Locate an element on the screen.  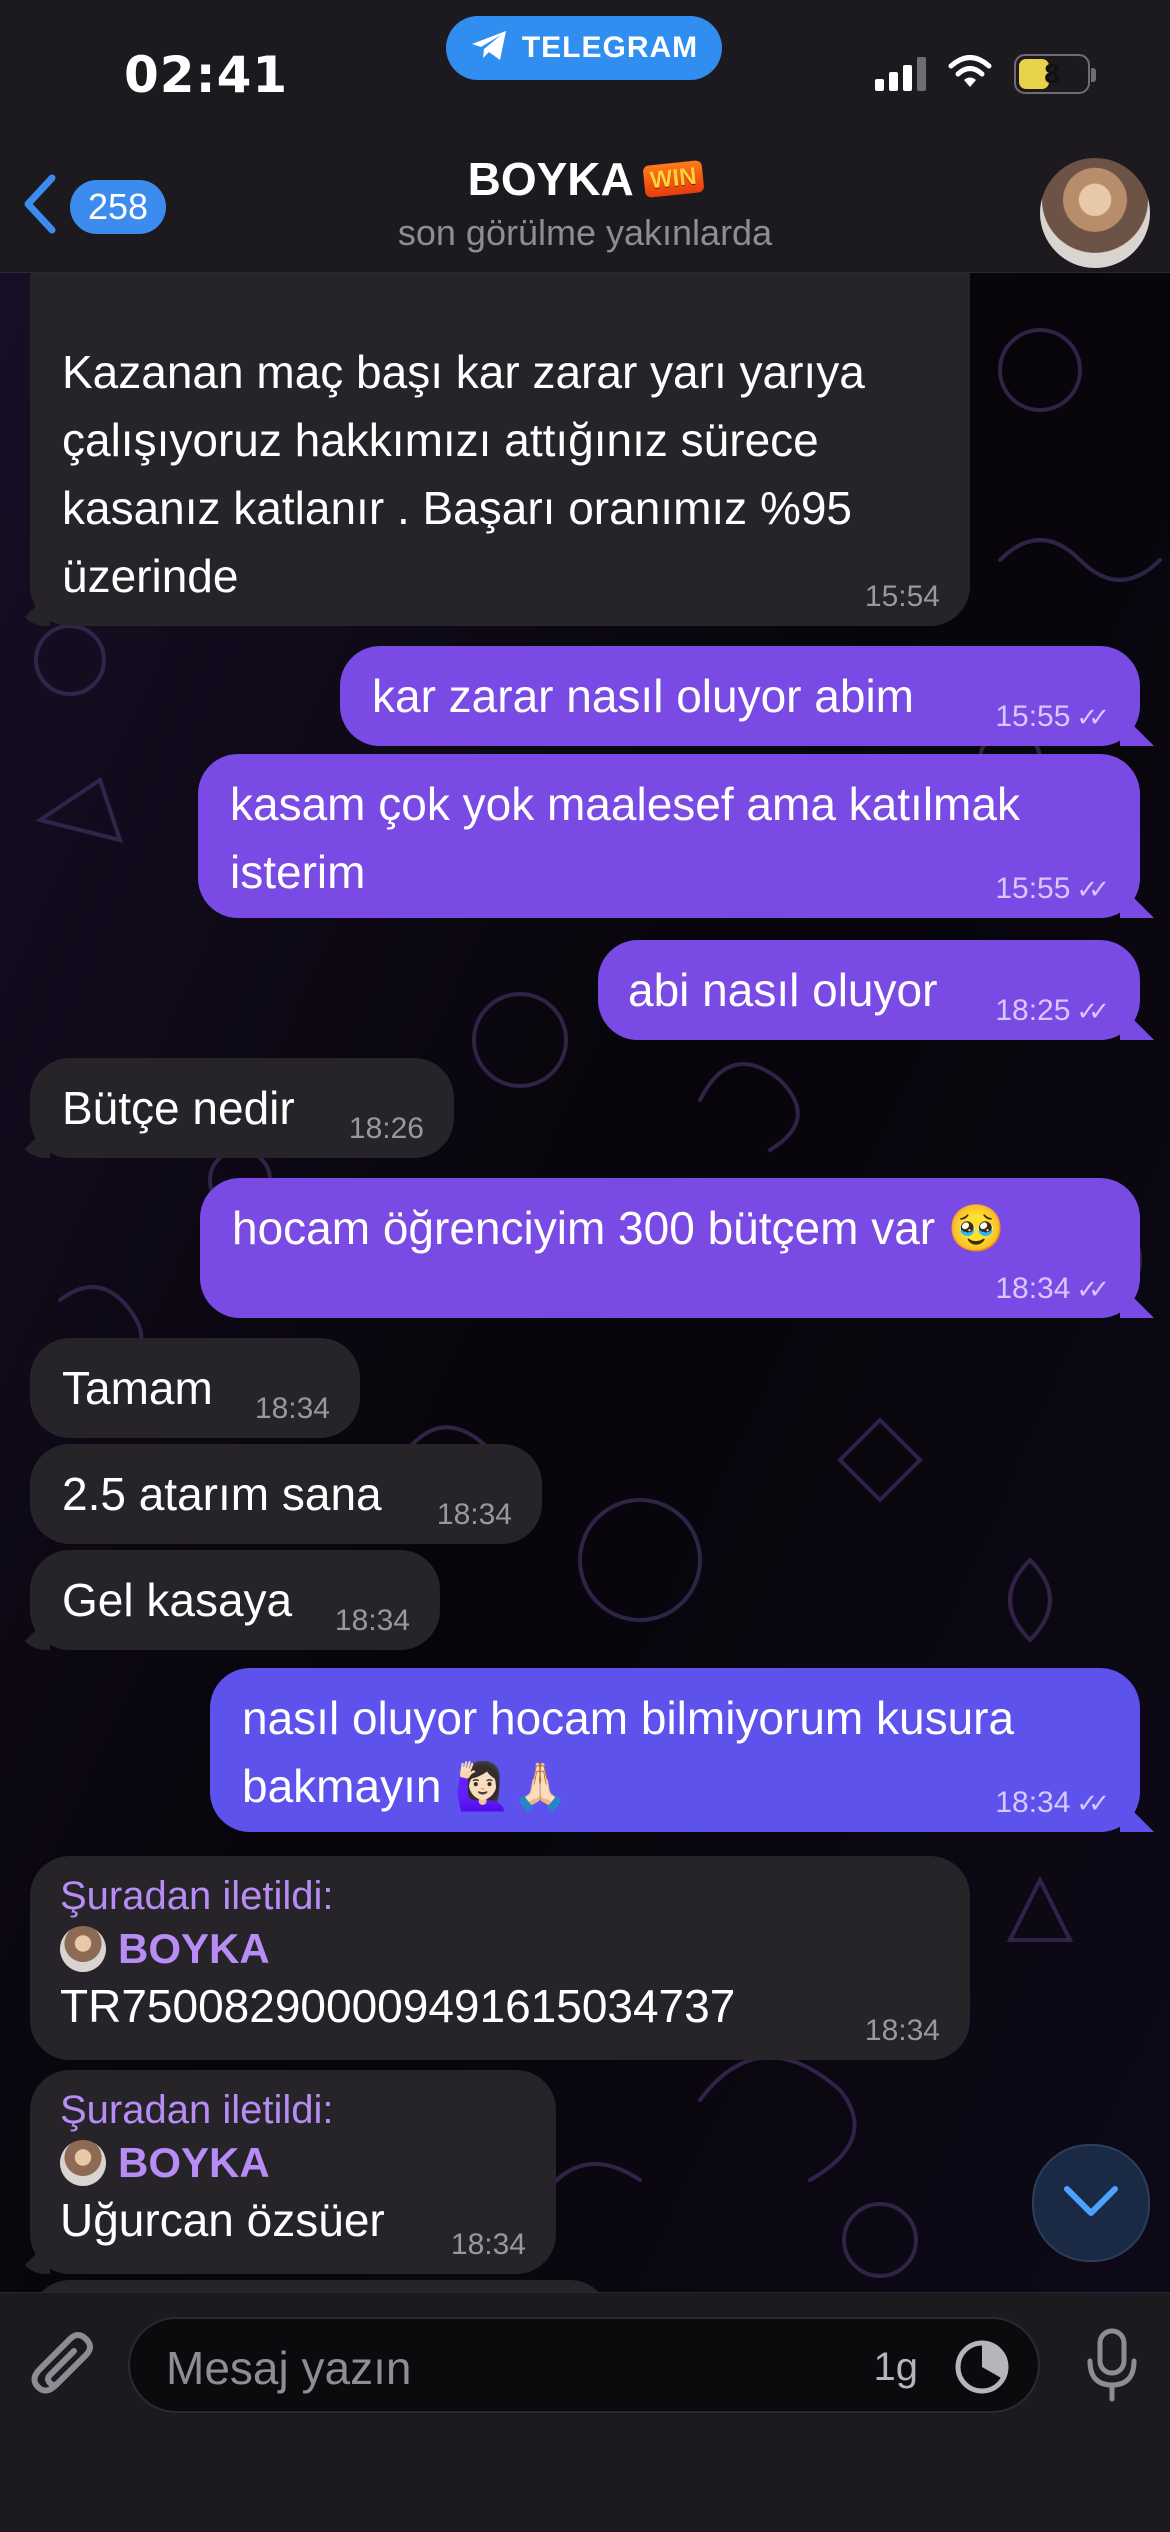
status-time: 02:41 is located at coordinates (206, 75).